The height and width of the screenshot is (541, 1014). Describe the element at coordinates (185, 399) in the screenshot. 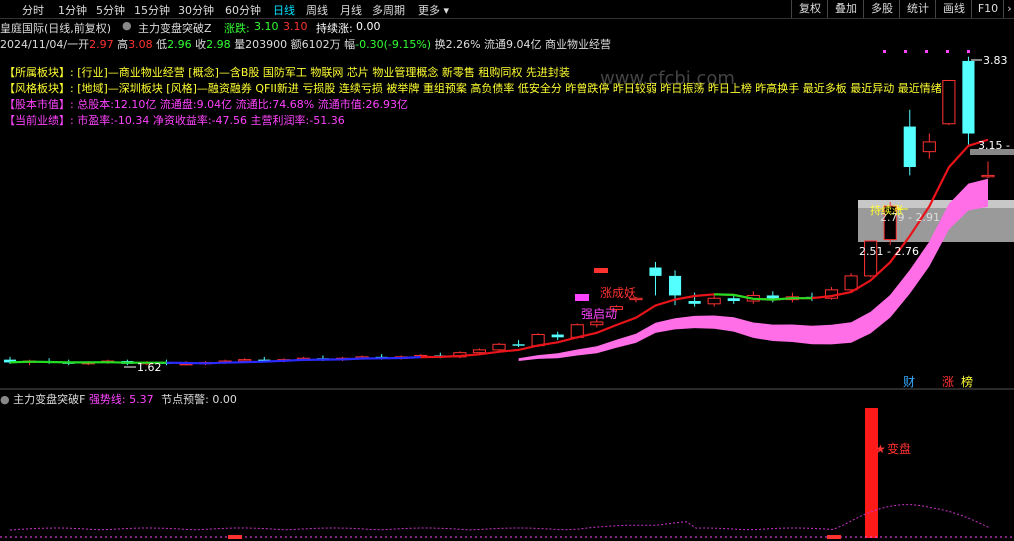

I see `node-alert-label: 节点预警:` at that location.